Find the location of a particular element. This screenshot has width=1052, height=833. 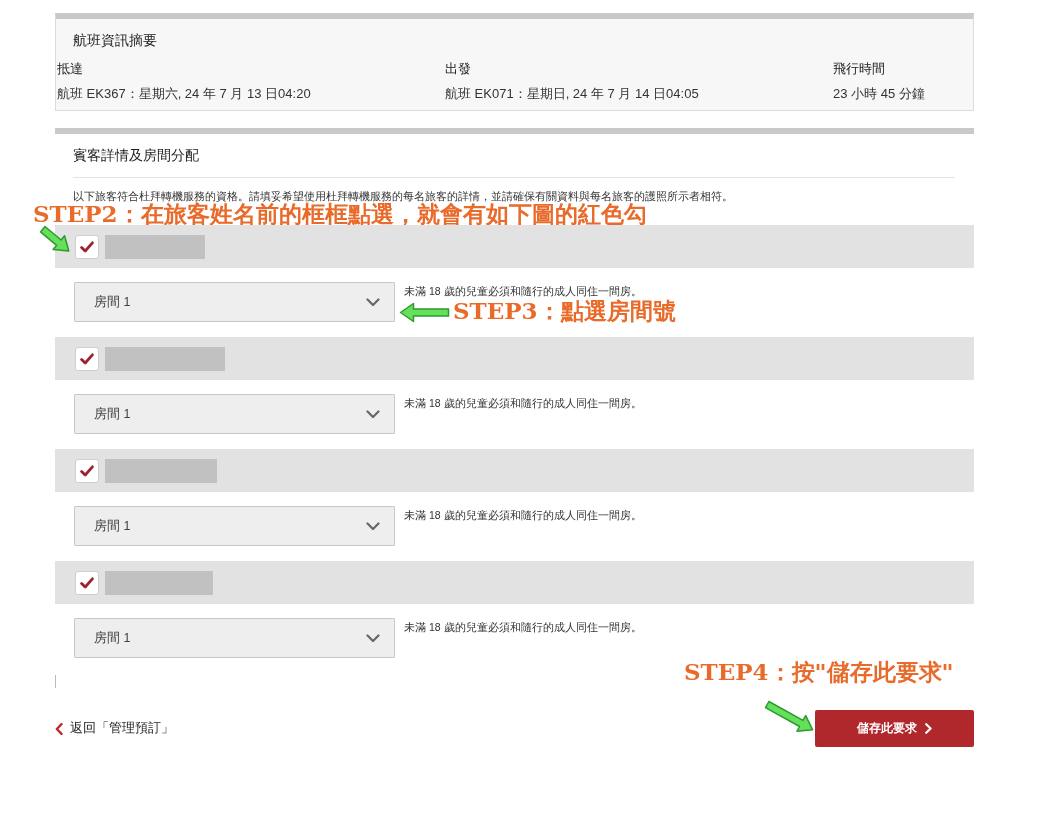

field-value: 航班 EK367：星期六, 24 年 7 月 13 日04:20 is located at coordinates (184, 94).